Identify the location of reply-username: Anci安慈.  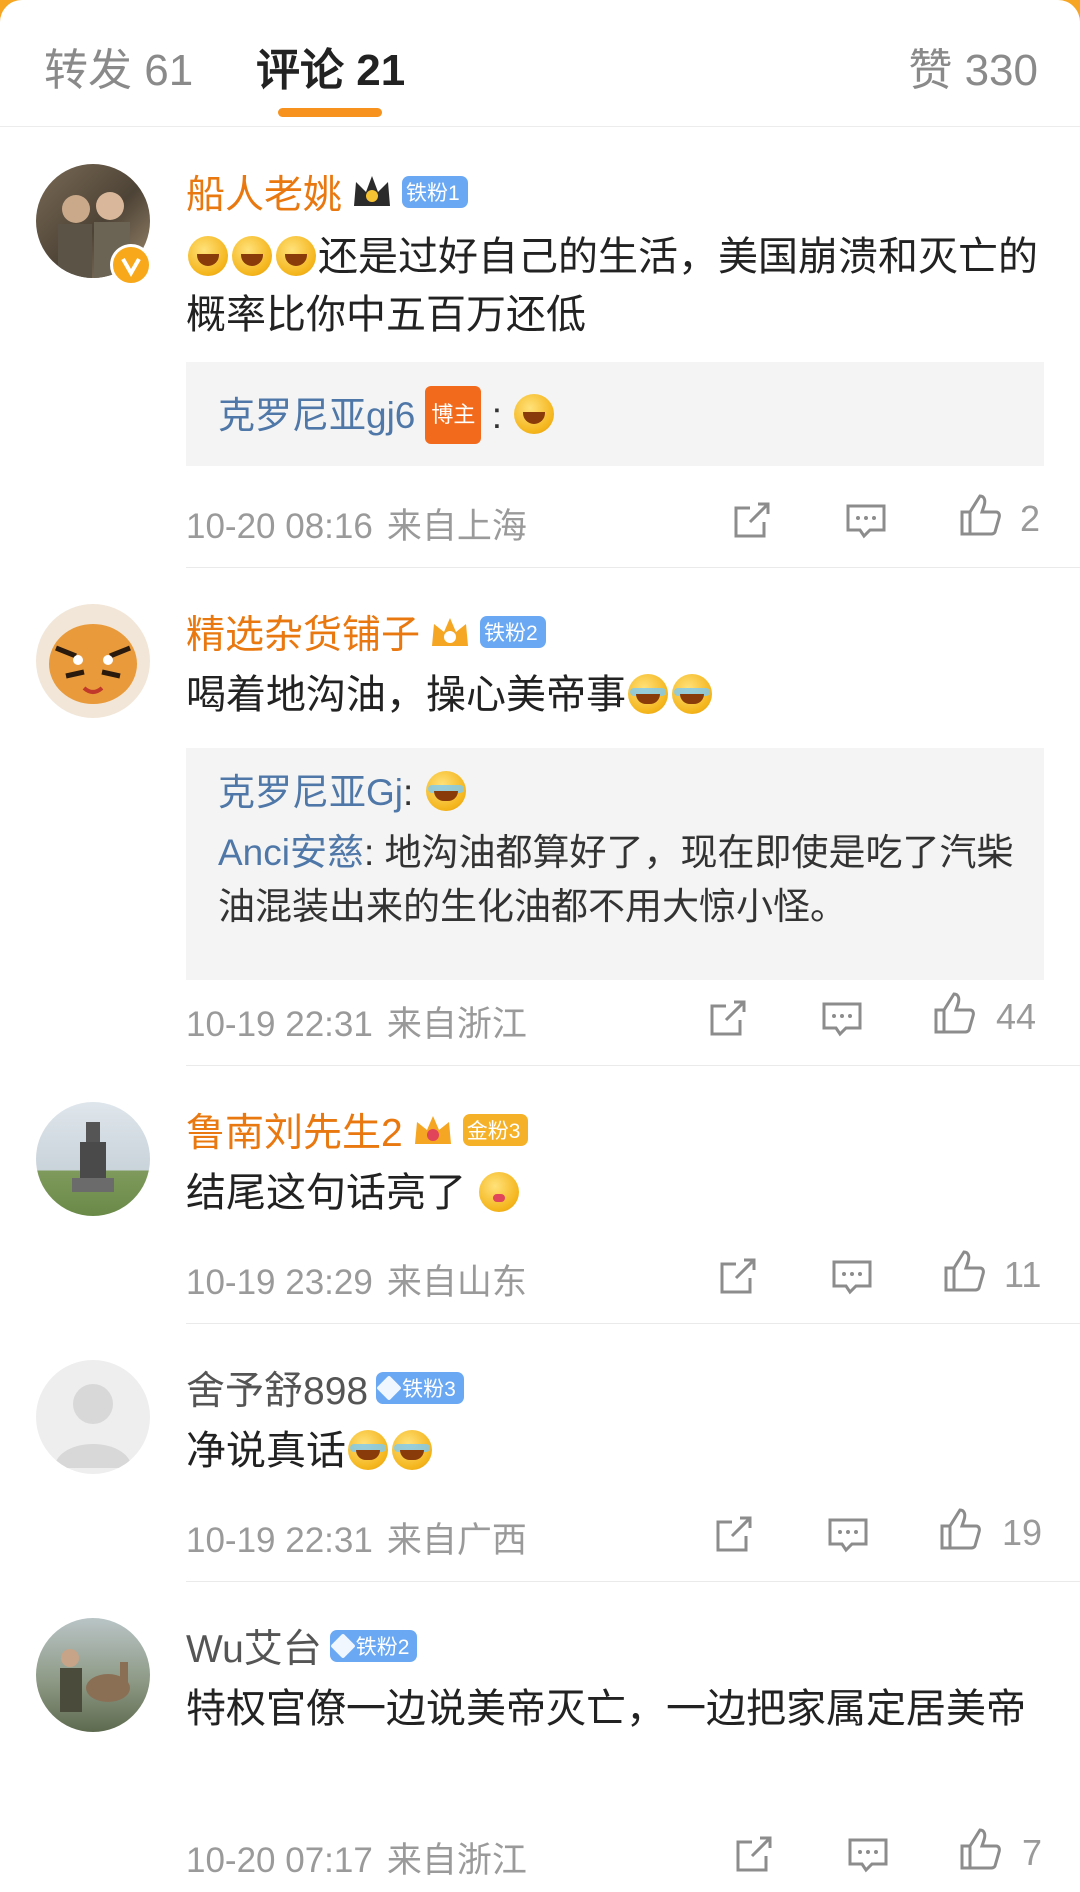
(291, 852).